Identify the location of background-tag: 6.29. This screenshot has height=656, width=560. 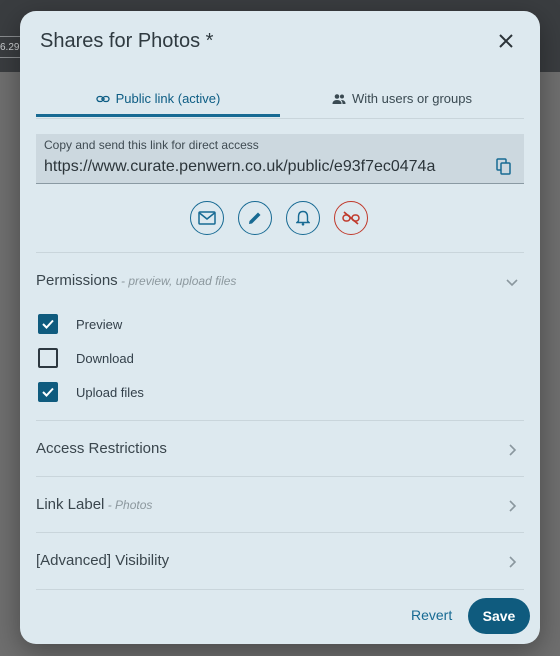
(11, 47).